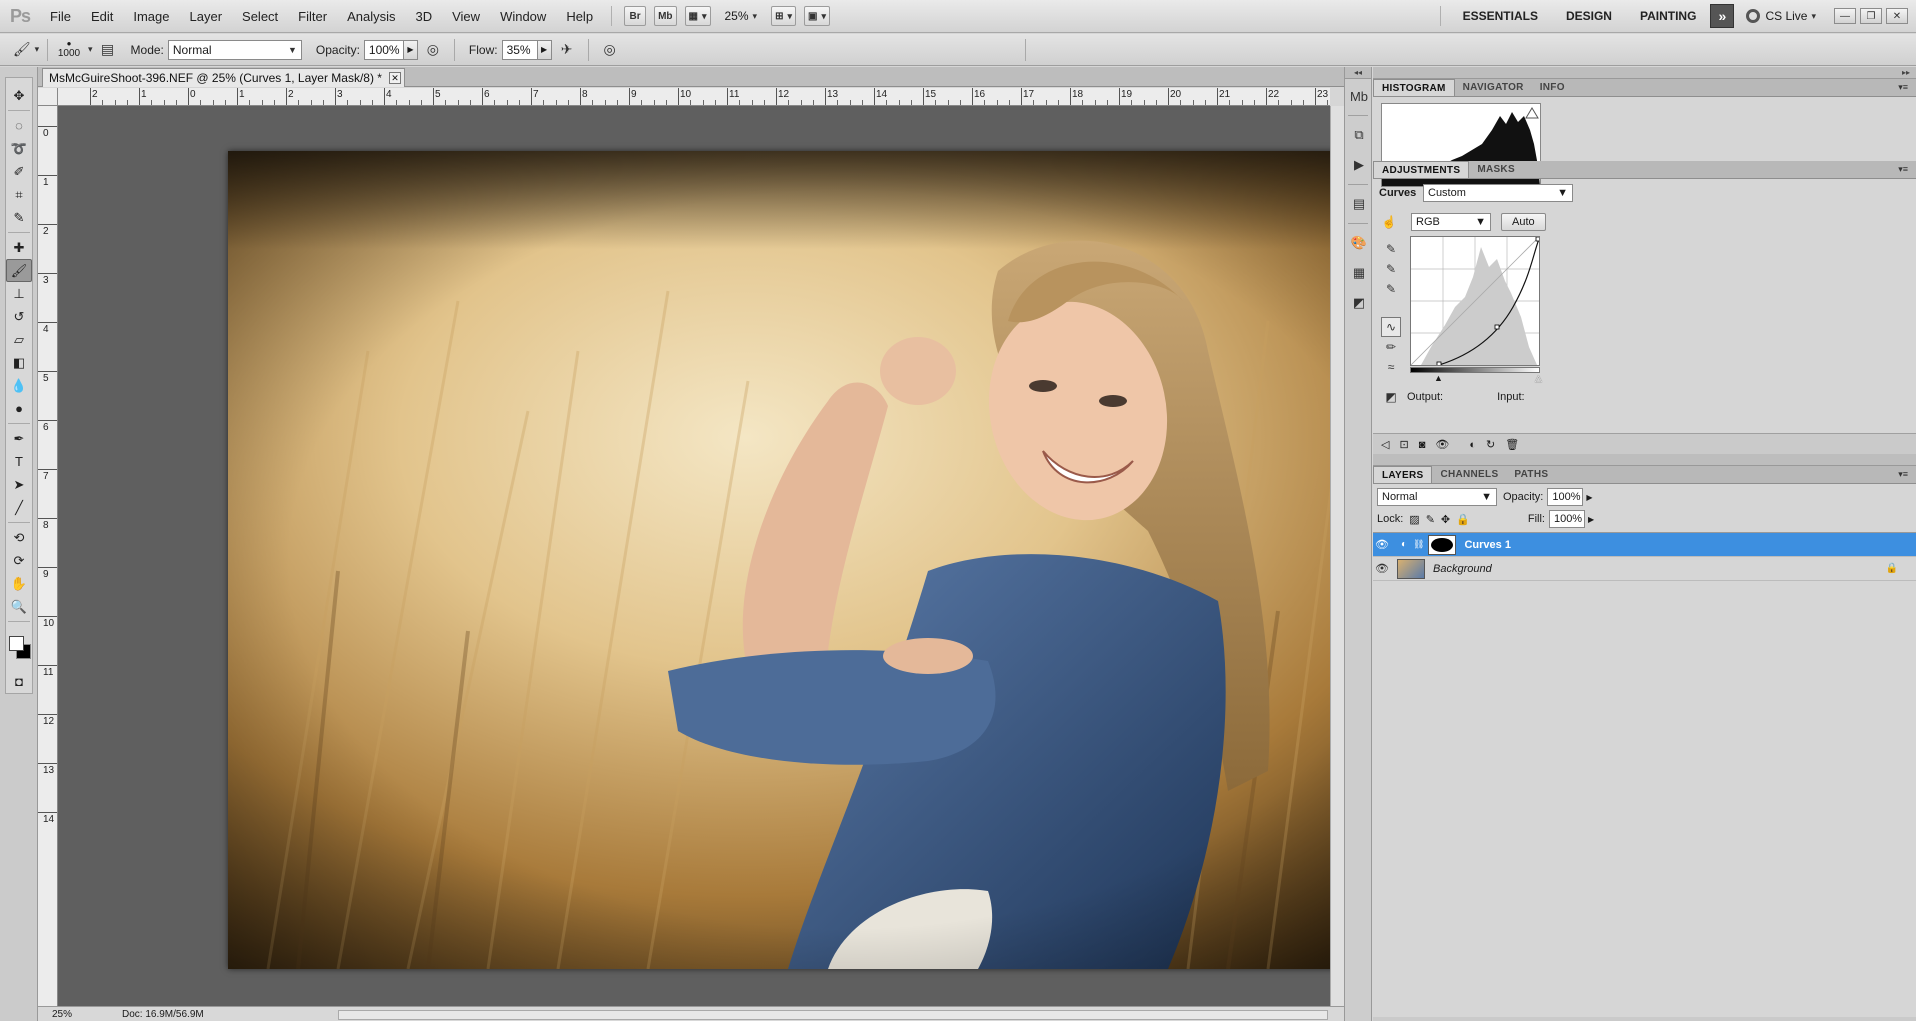 The width and height of the screenshot is (1916, 1021). What do you see at coordinates (19, 385) in the screenshot?
I see `blur-tool-icon: 💧` at bounding box center [19, 385].